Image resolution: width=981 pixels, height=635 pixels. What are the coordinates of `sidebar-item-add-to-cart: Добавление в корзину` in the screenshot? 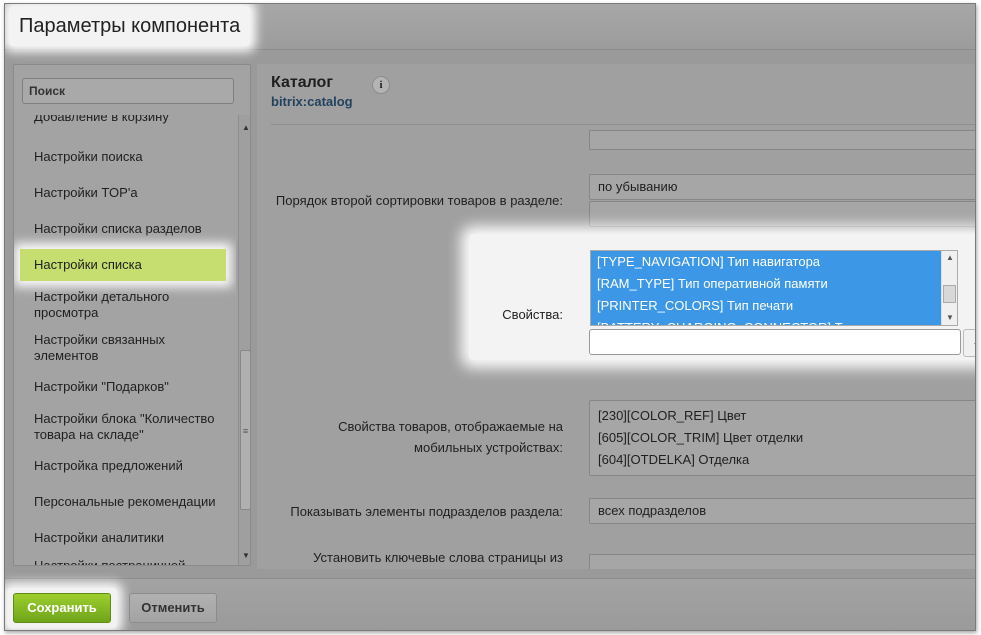 It's located at (123, 120).